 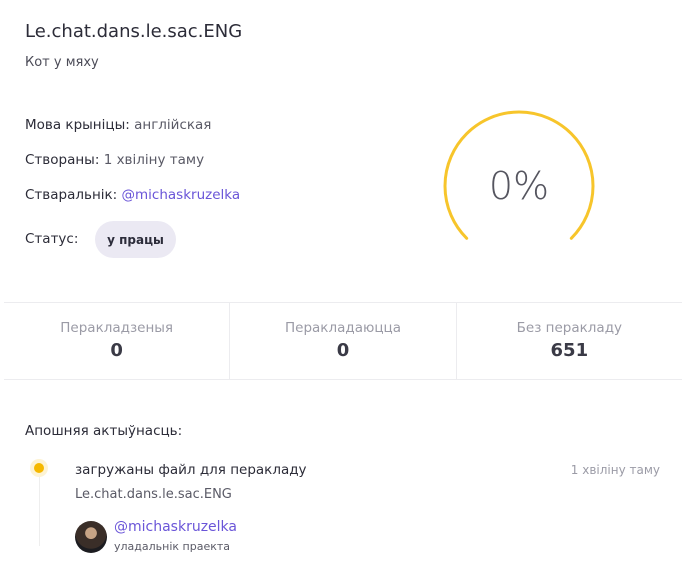 I want to click on stat-untranslated-label: Без перакладу, so click(x=569, y=328).